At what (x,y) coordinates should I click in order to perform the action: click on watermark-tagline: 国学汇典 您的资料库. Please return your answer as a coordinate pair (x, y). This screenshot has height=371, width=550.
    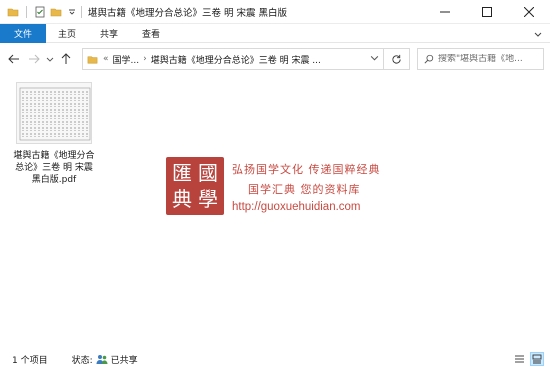
    Looking at the image, I should click on (304, 189).